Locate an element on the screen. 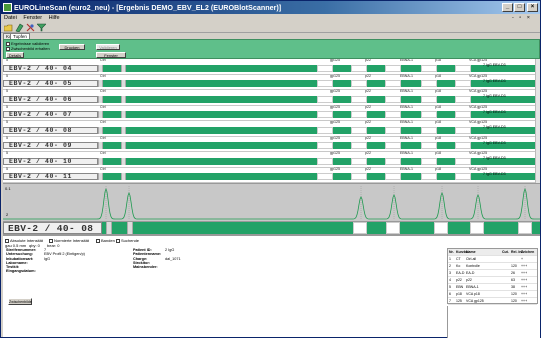  menu-datei: Datei is located at coordinates (10, 18).